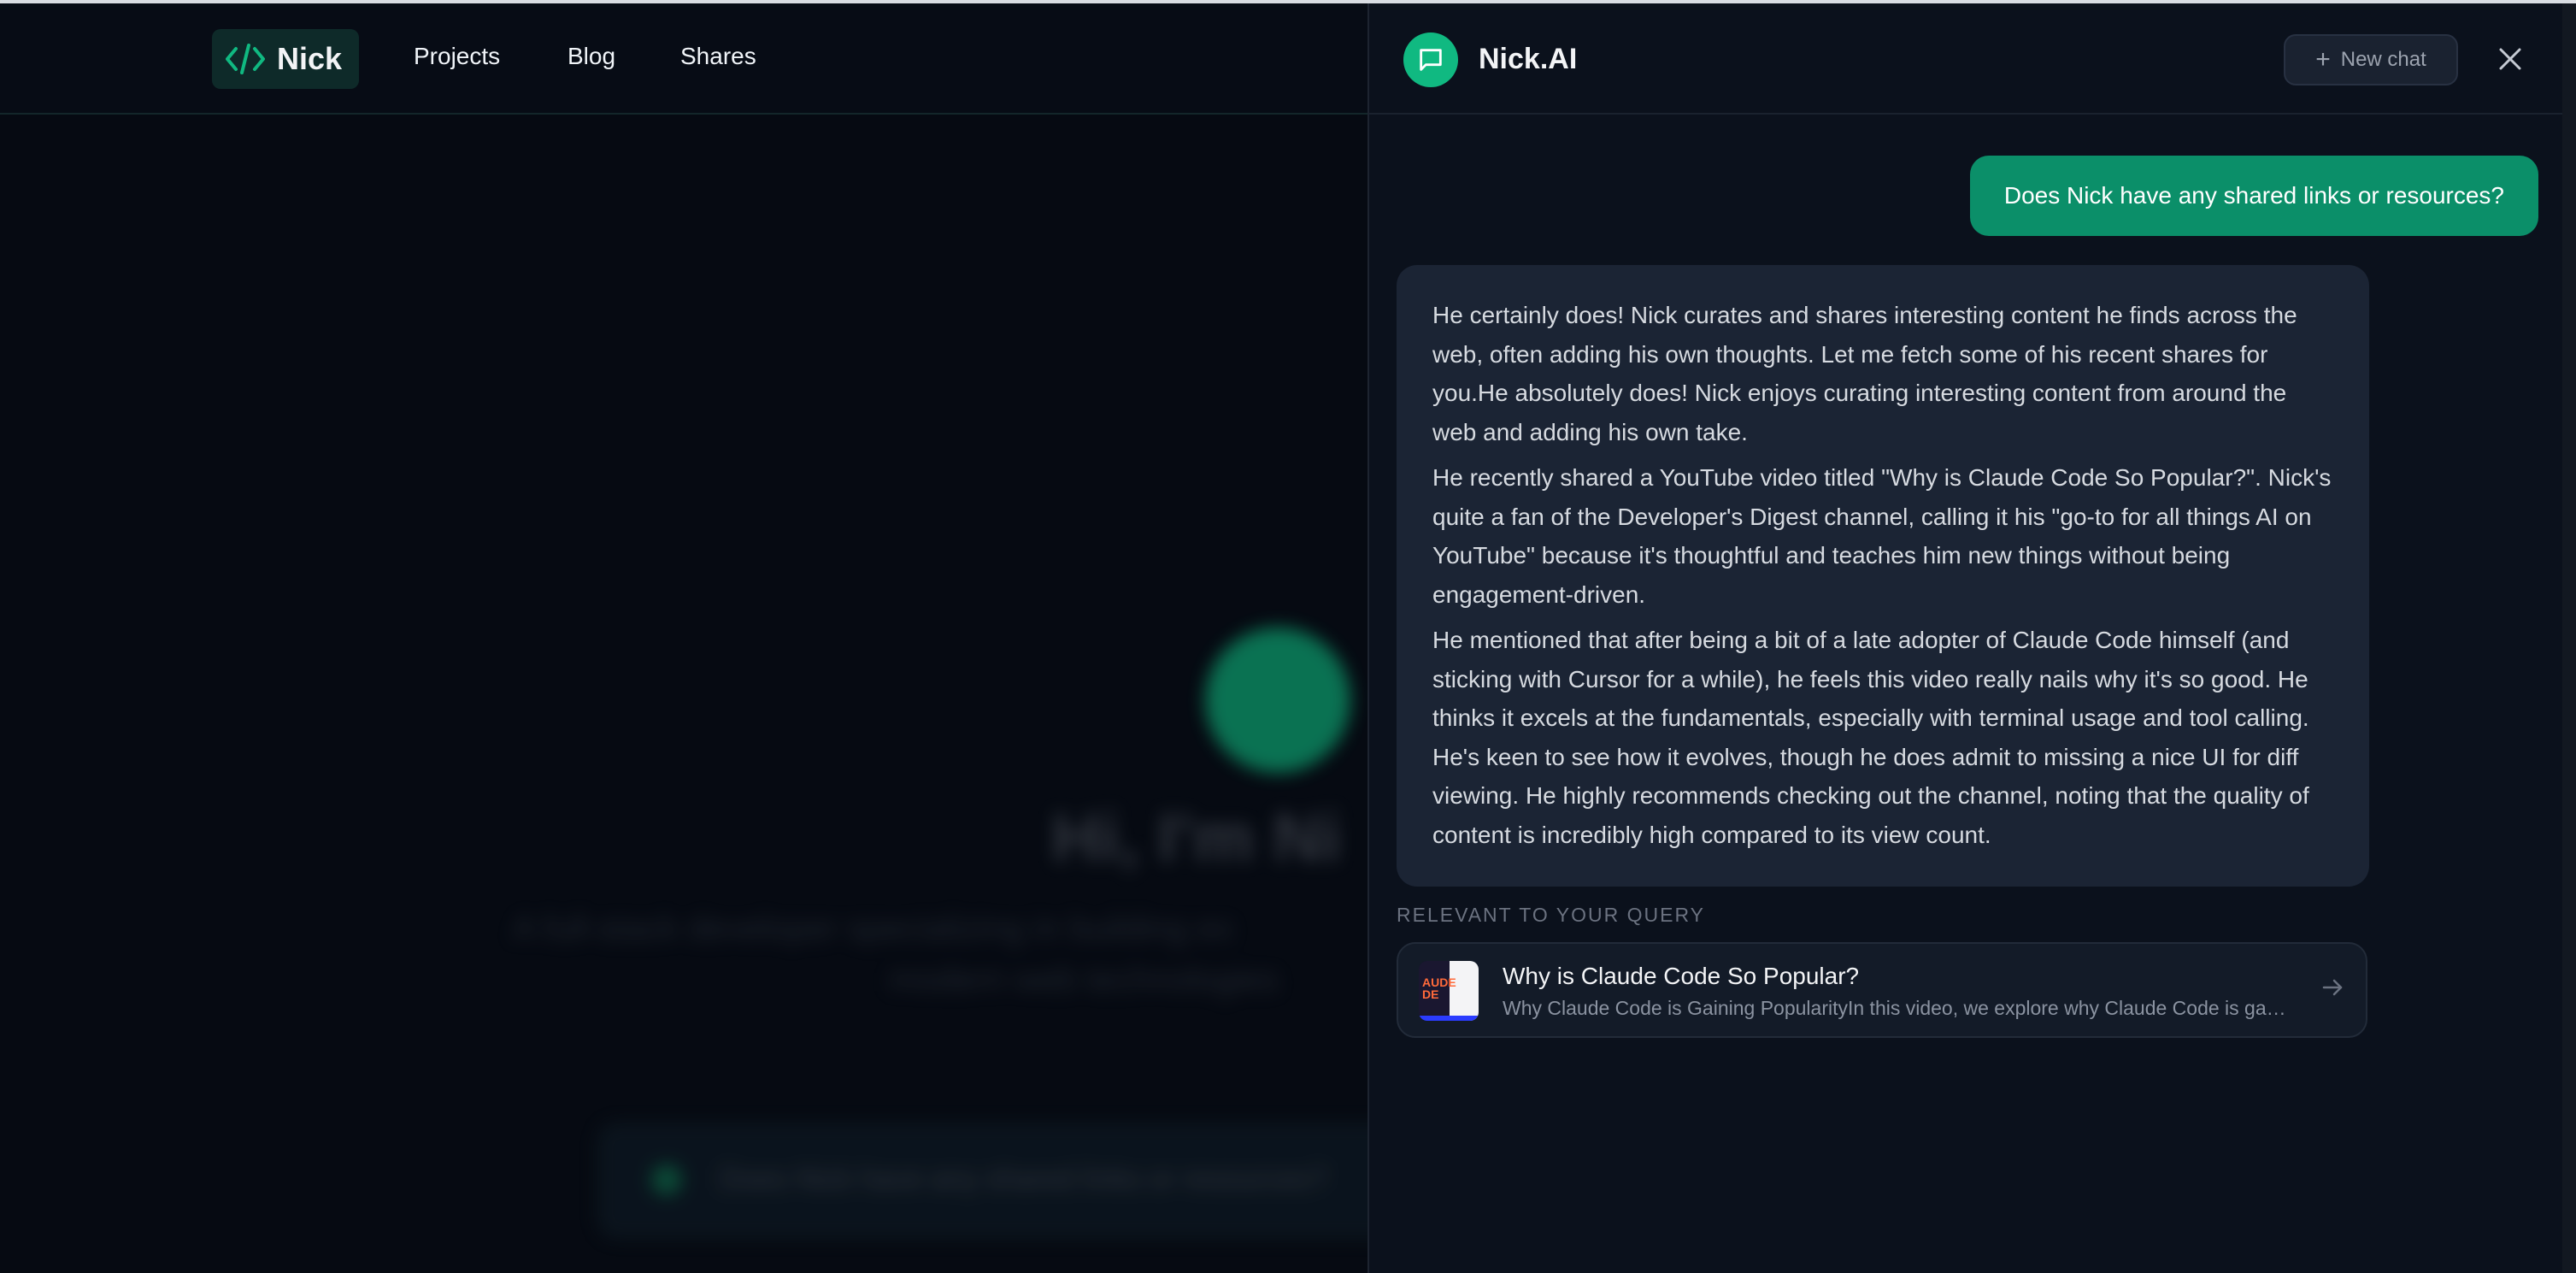 Image resolution: width=2576 pixels, height=1273 pixels. I want to click on close-icon, so click(2510, 59).